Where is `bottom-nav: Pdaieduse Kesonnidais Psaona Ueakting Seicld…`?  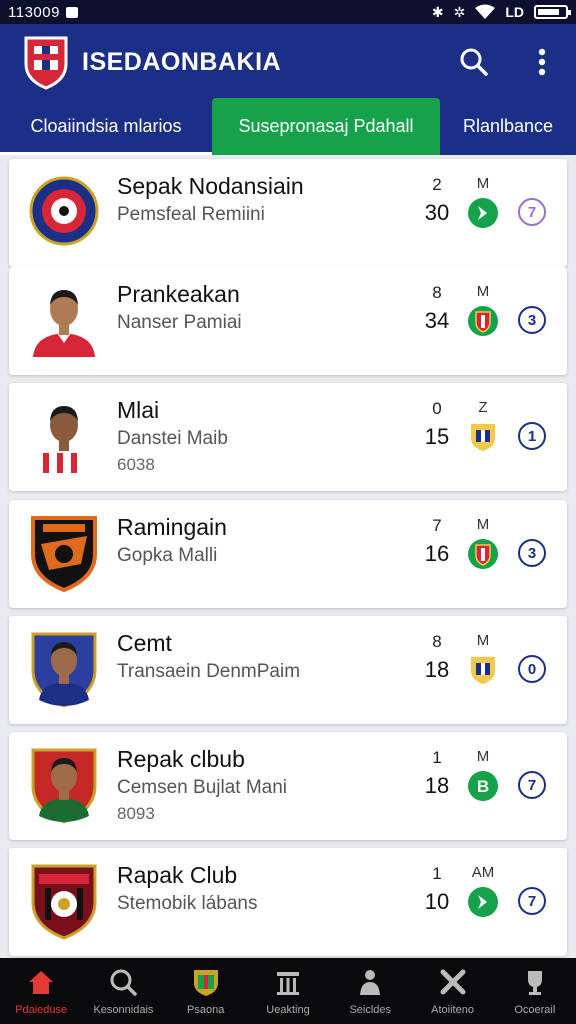
bottom-nav: Pdaieduse Kesonnidais Psaona Ueakting Seicld… is located at coordinates (288, 991).